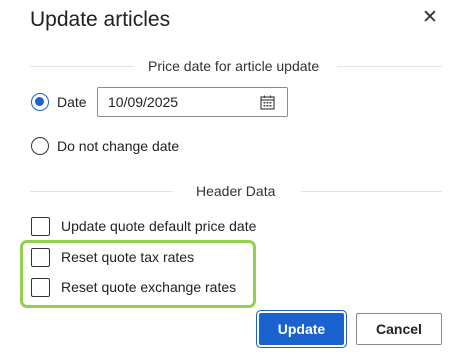 The image size is (455, 358). I want to click on reset-exchange-rates-checkbox, so click(40, 287).